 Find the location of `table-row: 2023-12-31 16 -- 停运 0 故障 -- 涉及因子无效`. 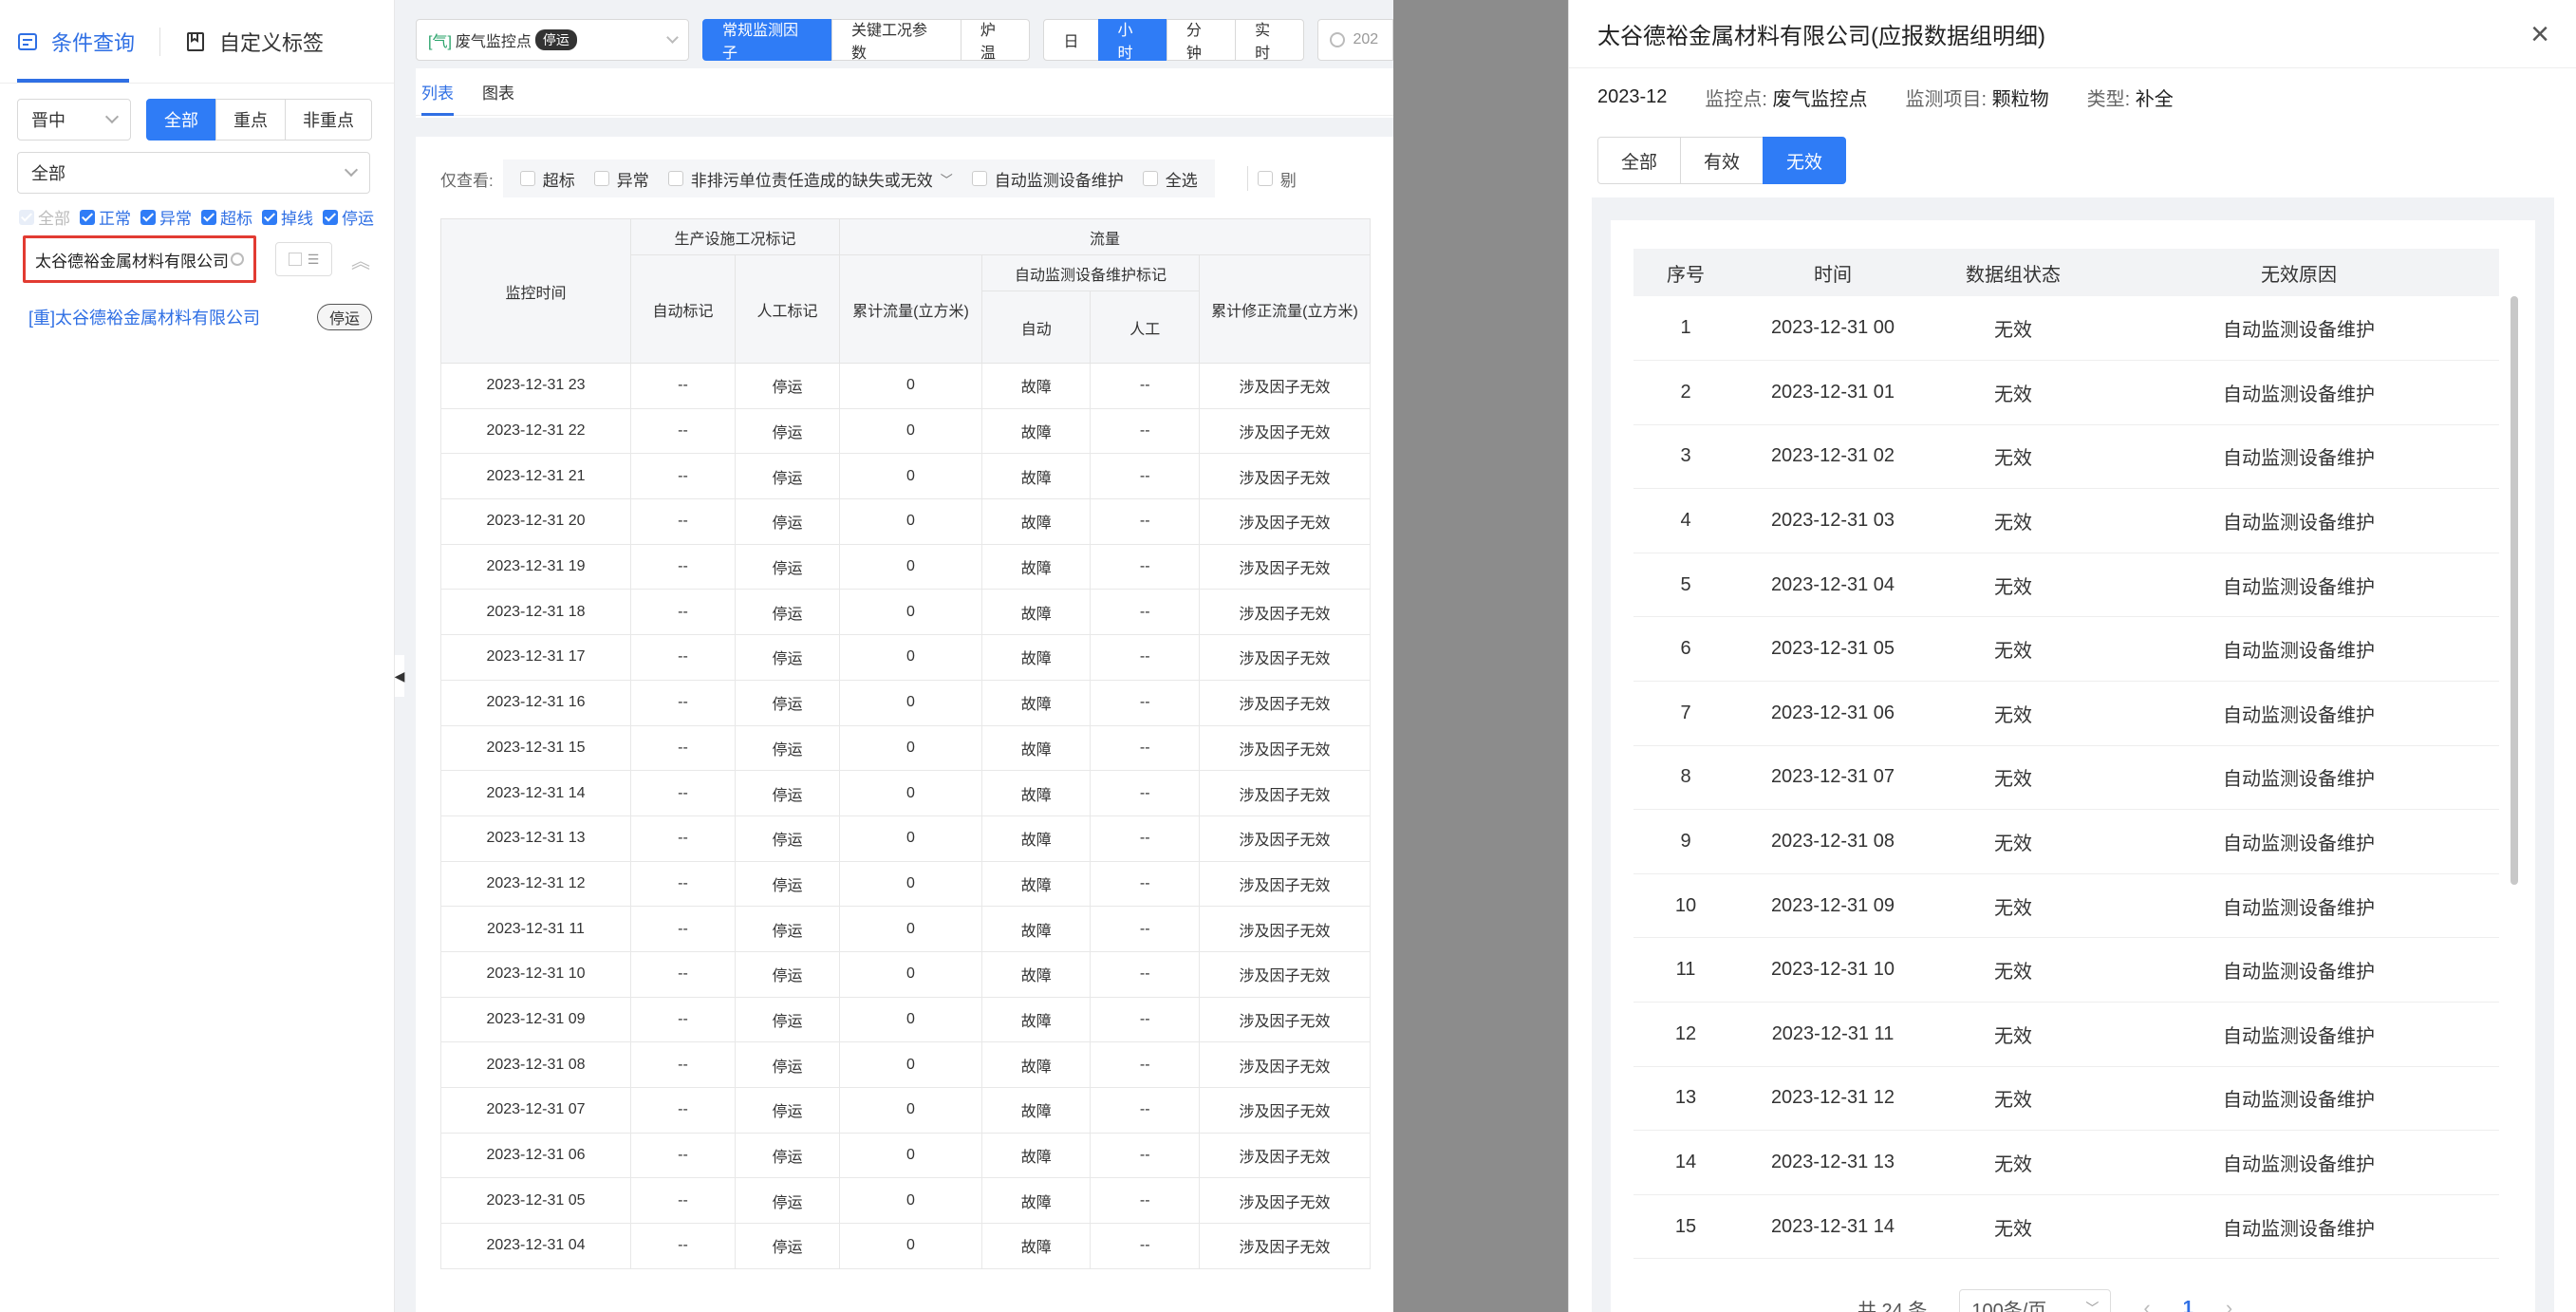

table-row: 2023-12-31 16 -- 停运 0 故障 -- 涉及因子无效 is located at coordinates (905, 703).